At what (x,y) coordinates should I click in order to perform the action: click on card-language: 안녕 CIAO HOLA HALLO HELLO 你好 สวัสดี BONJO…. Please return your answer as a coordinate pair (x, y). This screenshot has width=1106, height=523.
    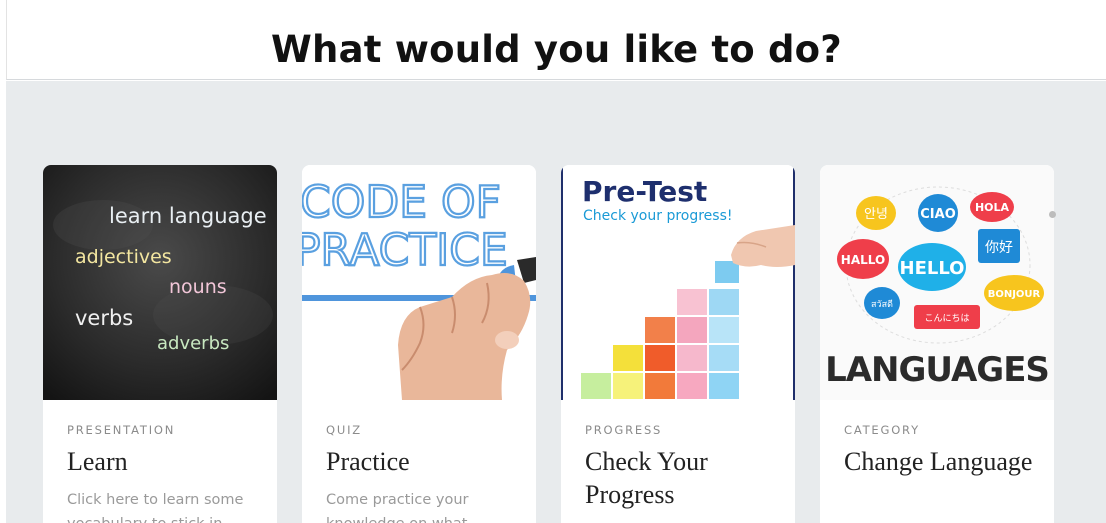
    Looking at the image, I should click on (937, 344).